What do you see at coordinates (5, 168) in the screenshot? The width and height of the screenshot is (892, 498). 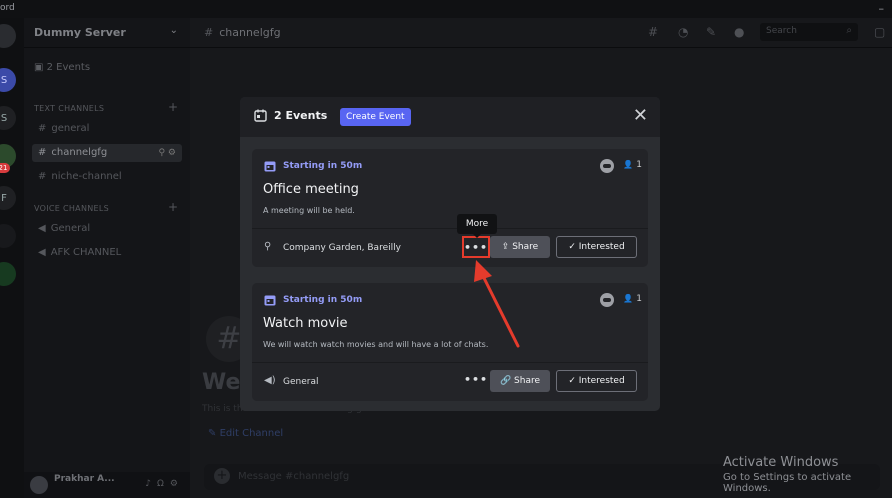 I see `unread-badge: 21` at bounding box center [5, 168].